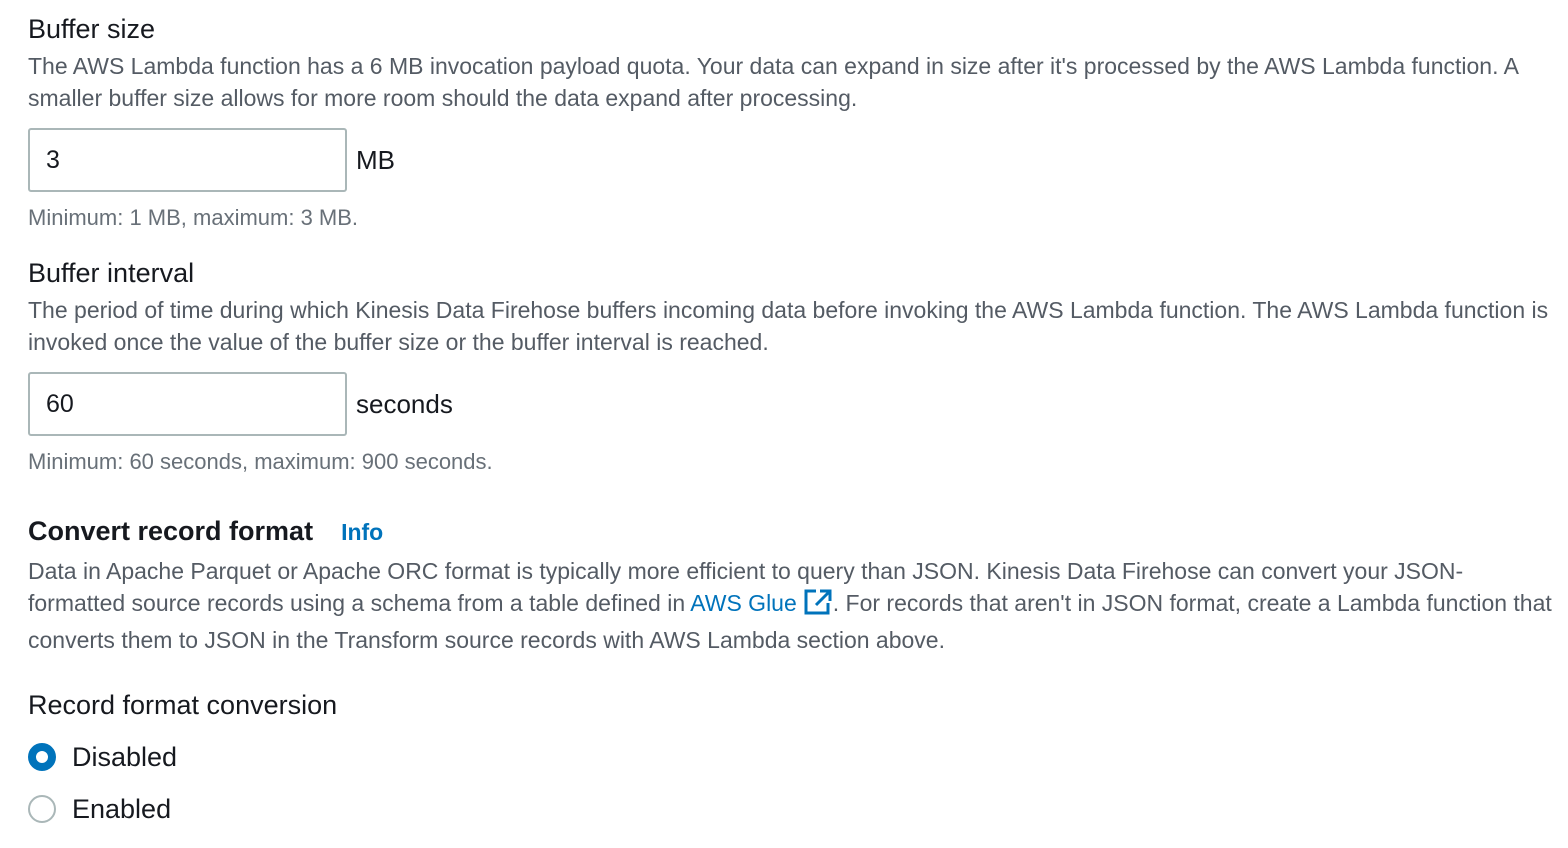 Image resolution: width=1568 pixels, height=848 pixels. Describe the element at coordinates (42, 809) in the screenshot. I see `radio-enabled-indicator` at that location.